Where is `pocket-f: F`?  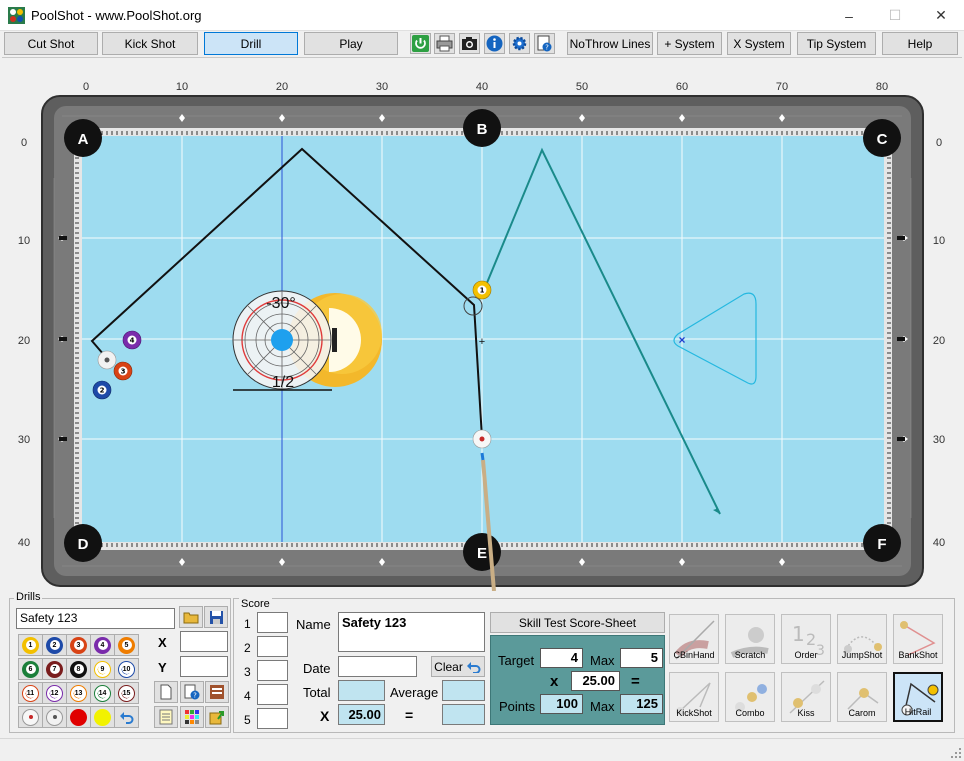 pocket-f: F is located at coordinates (882, 543).